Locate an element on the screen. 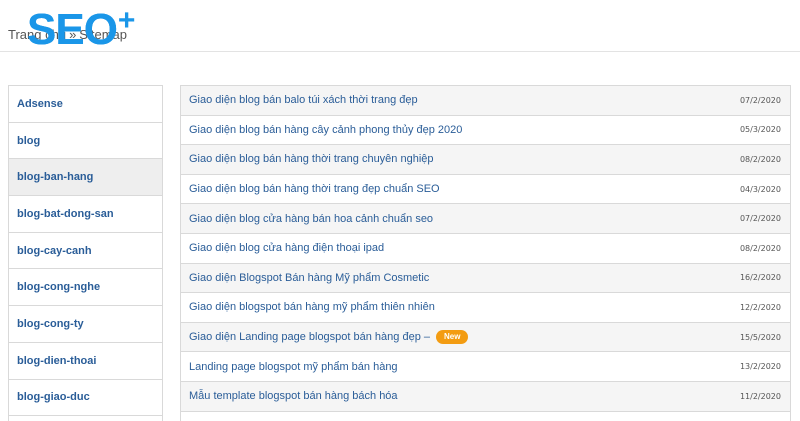  sidebar-item-blog-dien-thoai: blog-dien-thoai is located at coordinates (85, 361).